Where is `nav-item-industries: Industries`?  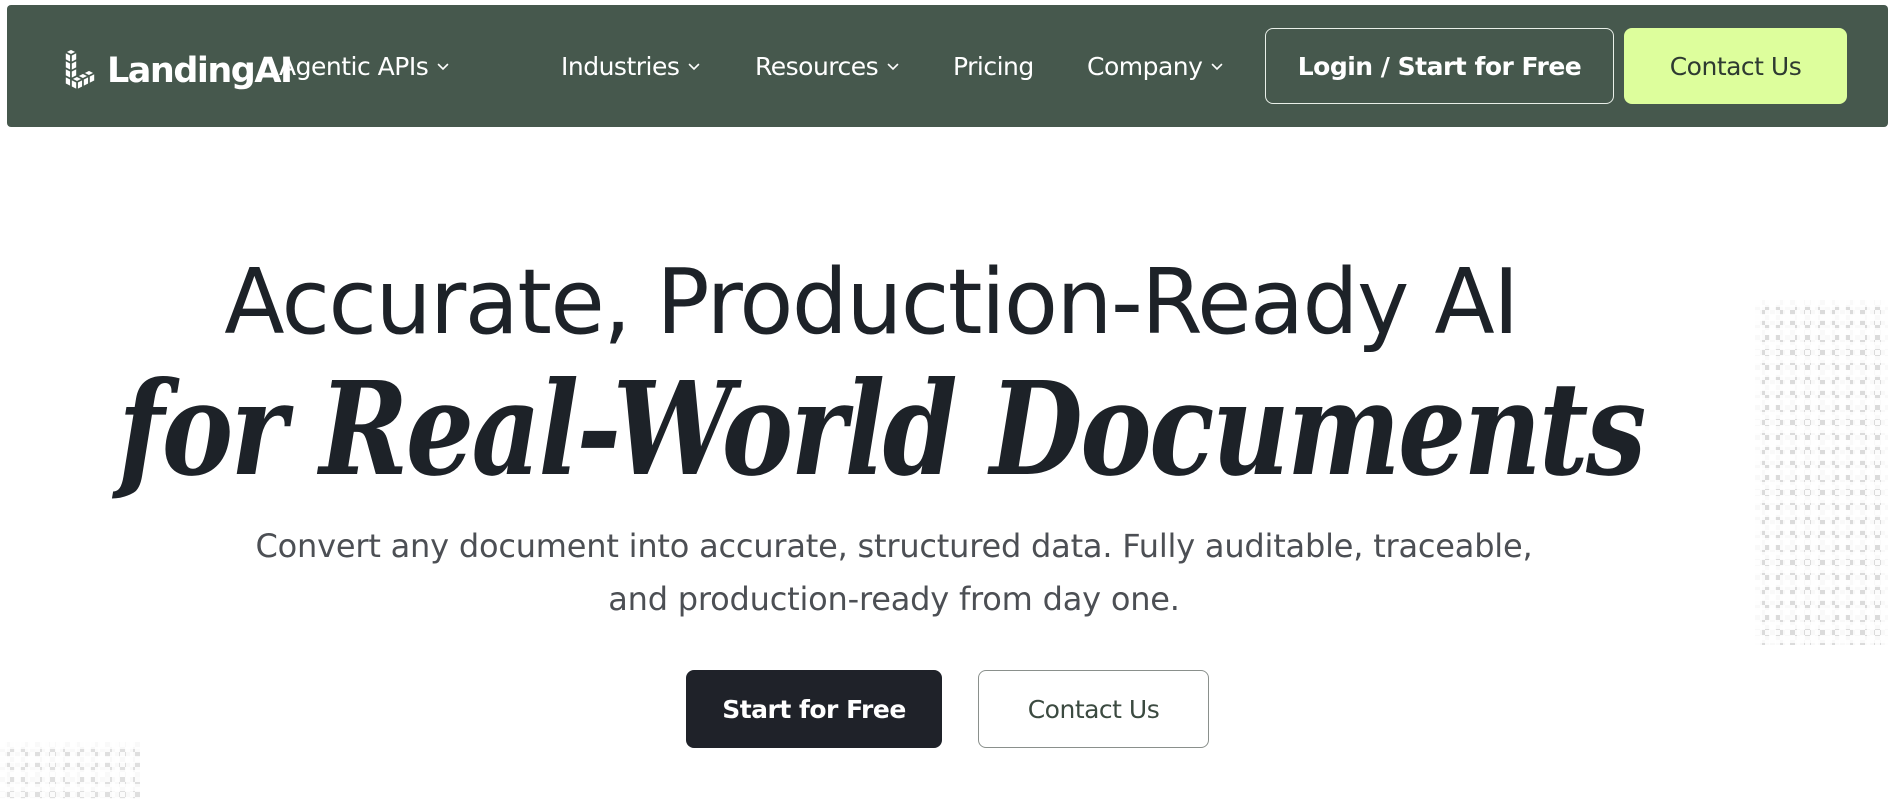 nav-item-industries: Industries is located at coordinates (630, 66).